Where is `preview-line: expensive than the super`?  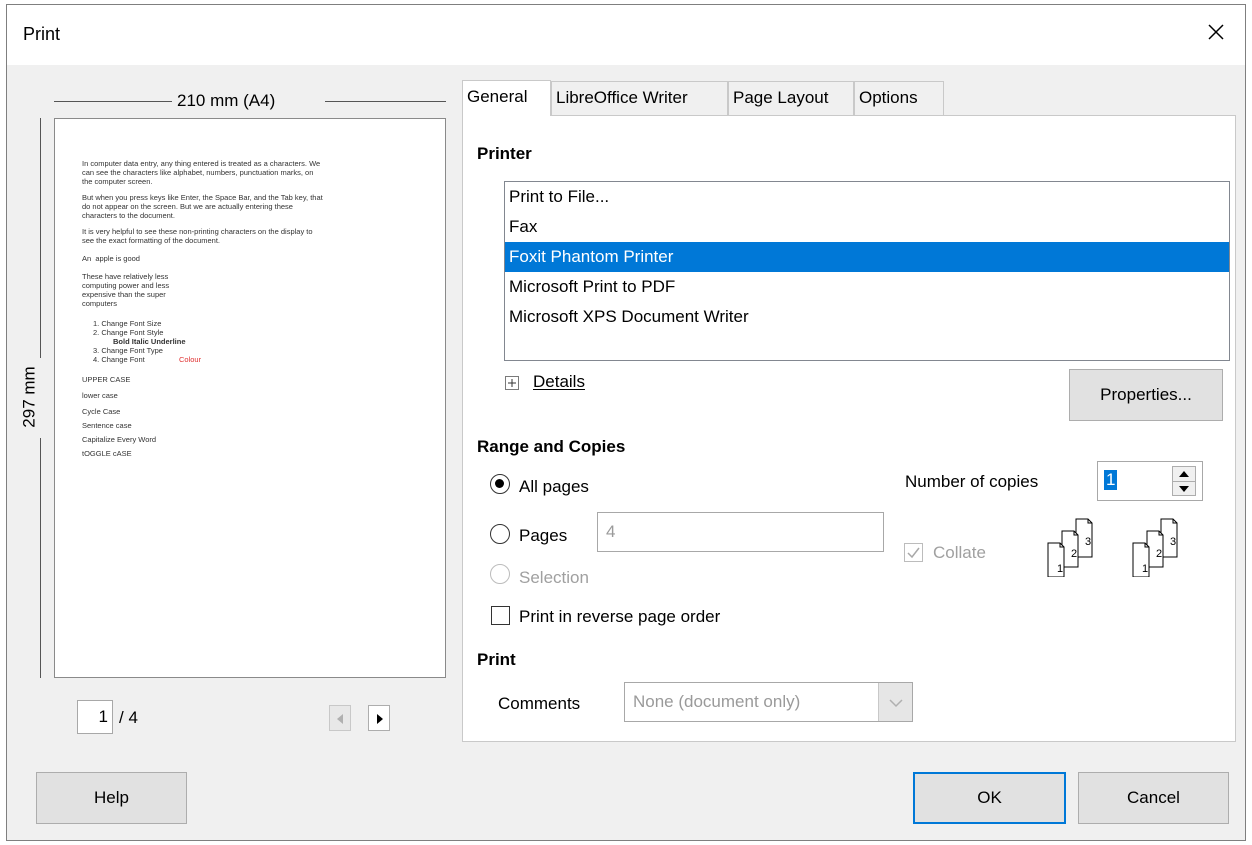 preview-line: expensive than the super is located at coordinates (124, 294).